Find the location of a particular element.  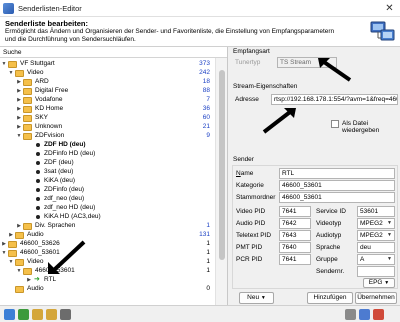

kategorie-input: 46600_53601 is located at coordinates (337, 185).